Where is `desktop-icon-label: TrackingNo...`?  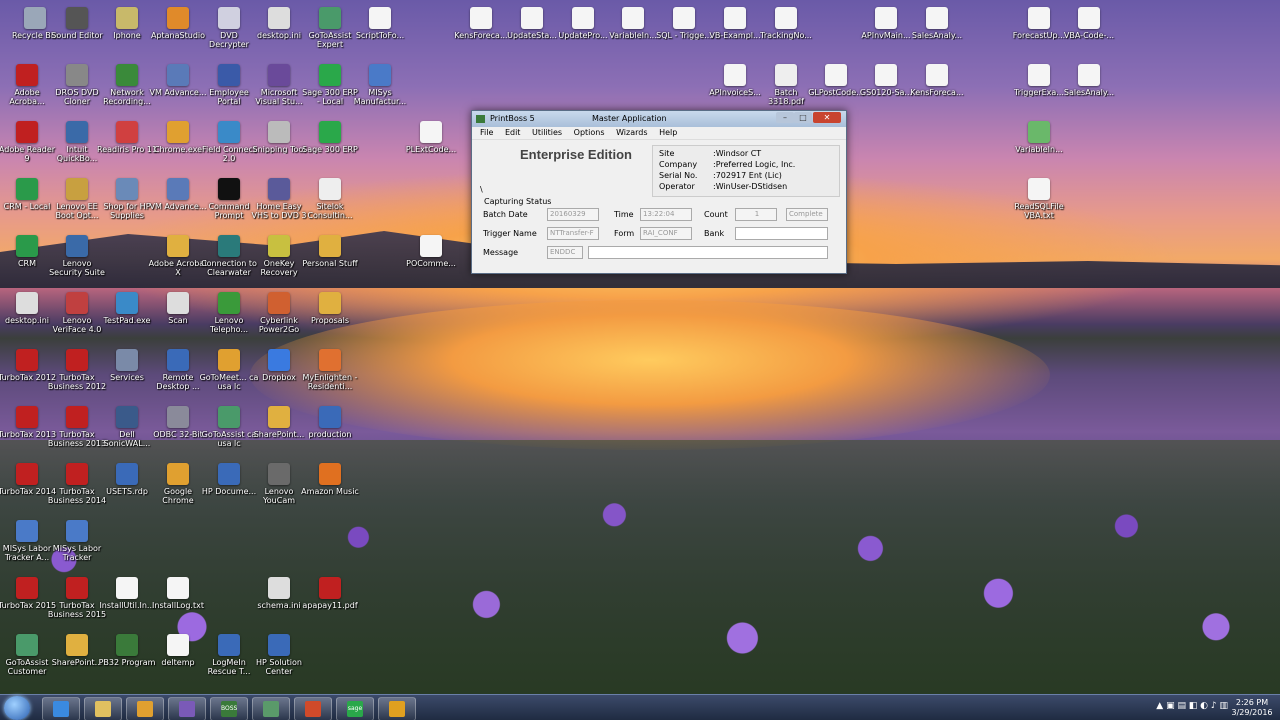
desktop-icon-label: TrackingNo... is located at coordinates (786, 35).